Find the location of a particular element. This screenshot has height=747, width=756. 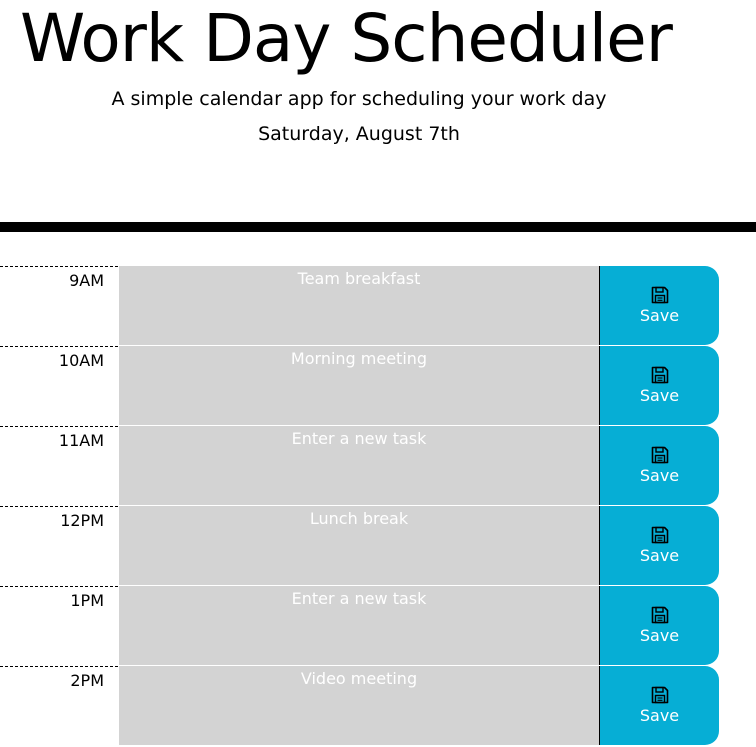

time-block: 2PM Video meeting Save is located at coordinates (359, 706).